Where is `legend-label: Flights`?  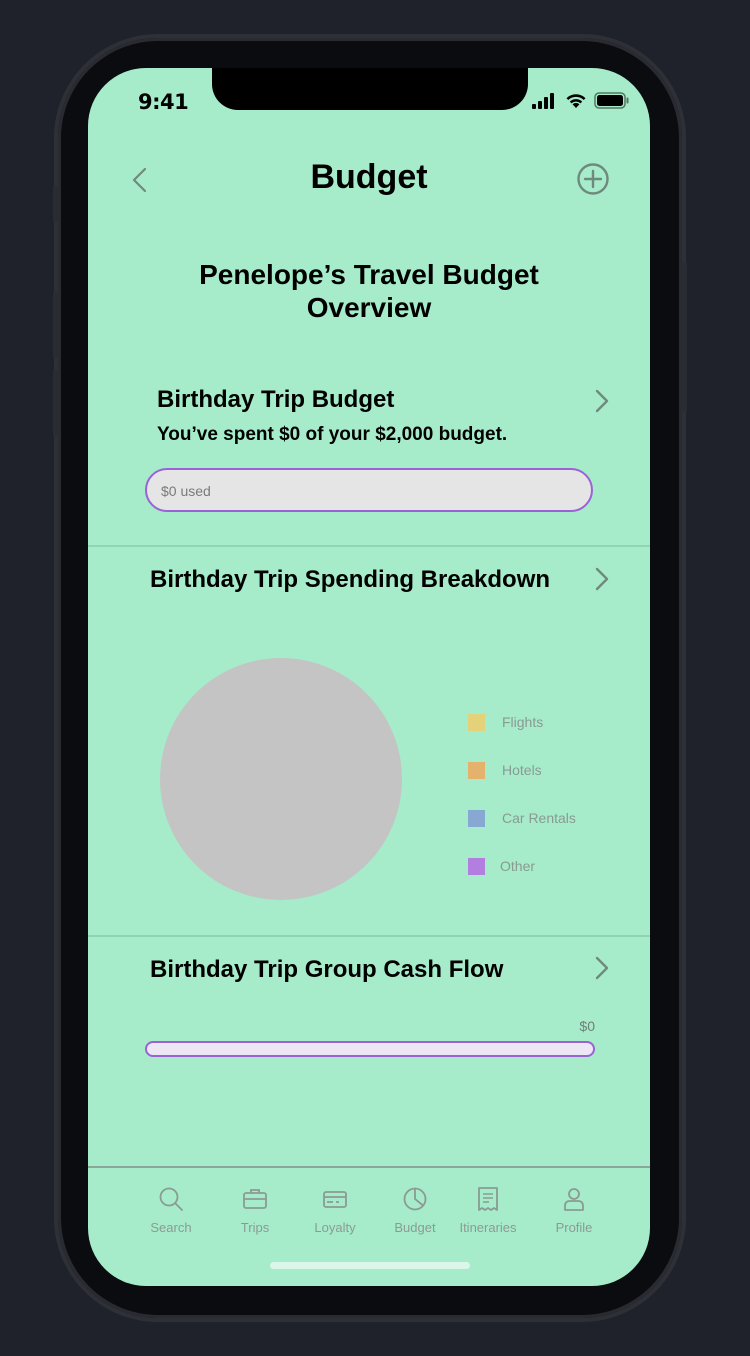 legend-label: Flights is located at coordinates (523, 722).